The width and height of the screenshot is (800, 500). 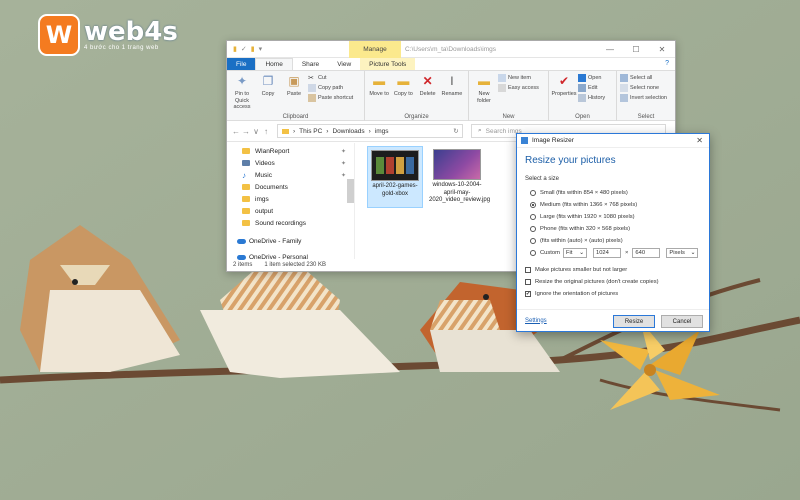 What do you see at coordinates (699, 140) in the screenshot?
I see `close-icon: ✕` at bounding box center [699, 140].